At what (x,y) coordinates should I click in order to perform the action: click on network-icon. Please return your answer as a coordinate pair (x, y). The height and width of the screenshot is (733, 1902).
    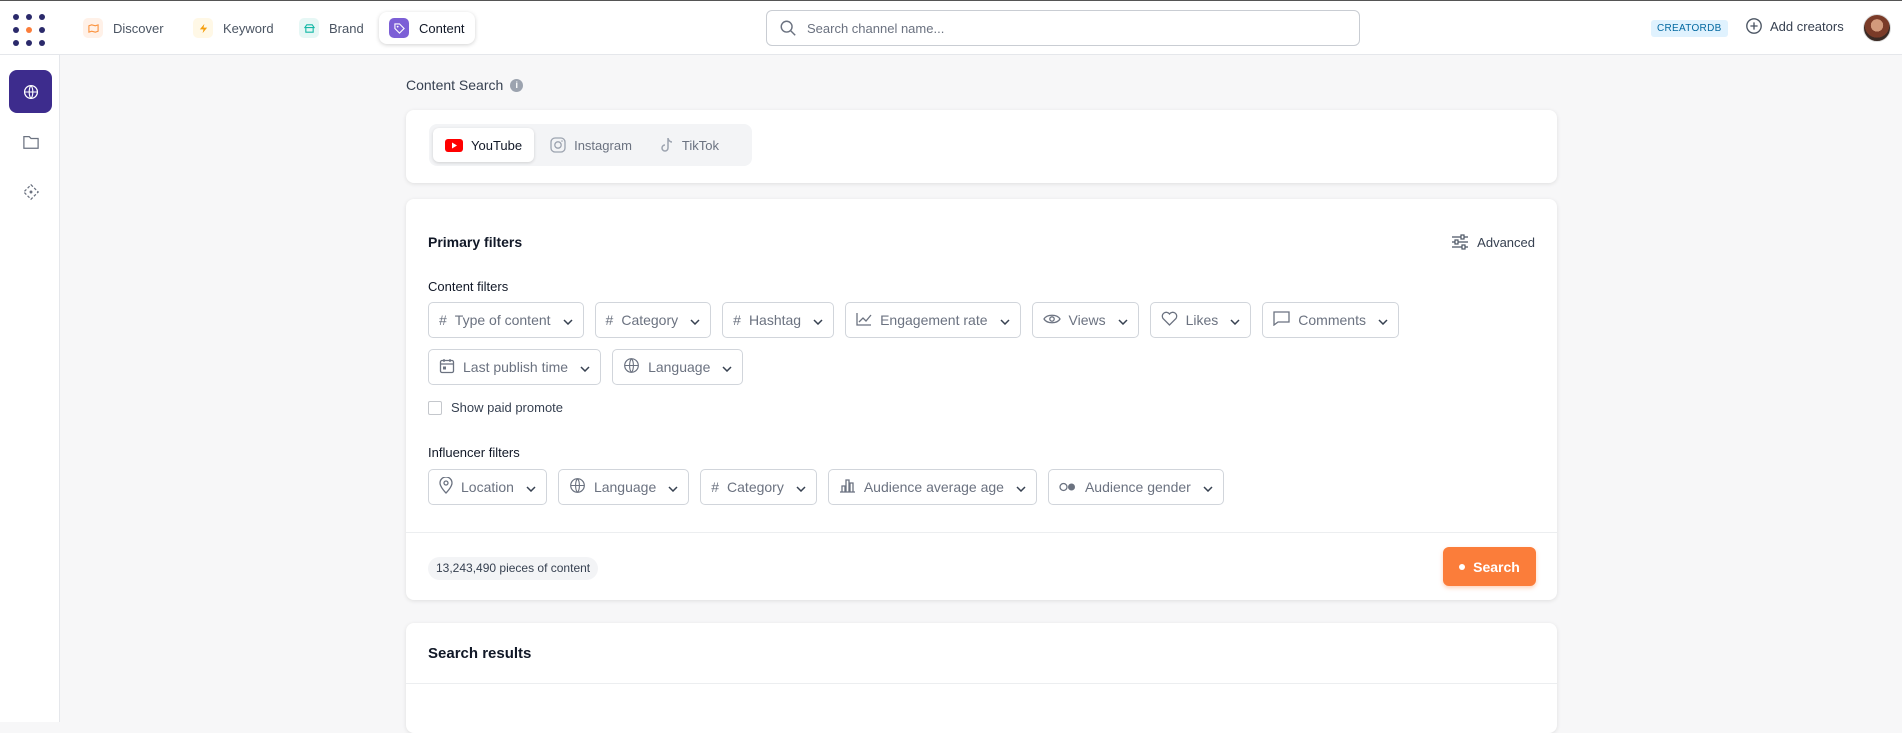
    Looking at the image, I should click on (30, 191).